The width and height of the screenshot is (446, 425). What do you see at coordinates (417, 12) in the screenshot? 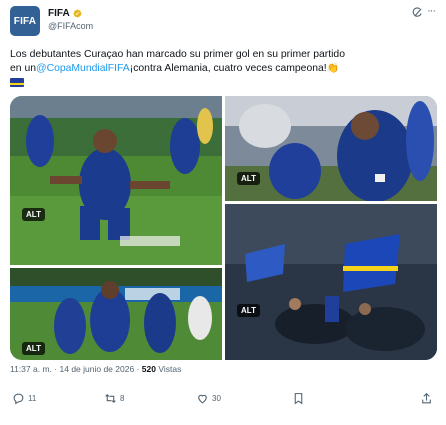
I see `grok-icon` at bounding box center [417, 12].